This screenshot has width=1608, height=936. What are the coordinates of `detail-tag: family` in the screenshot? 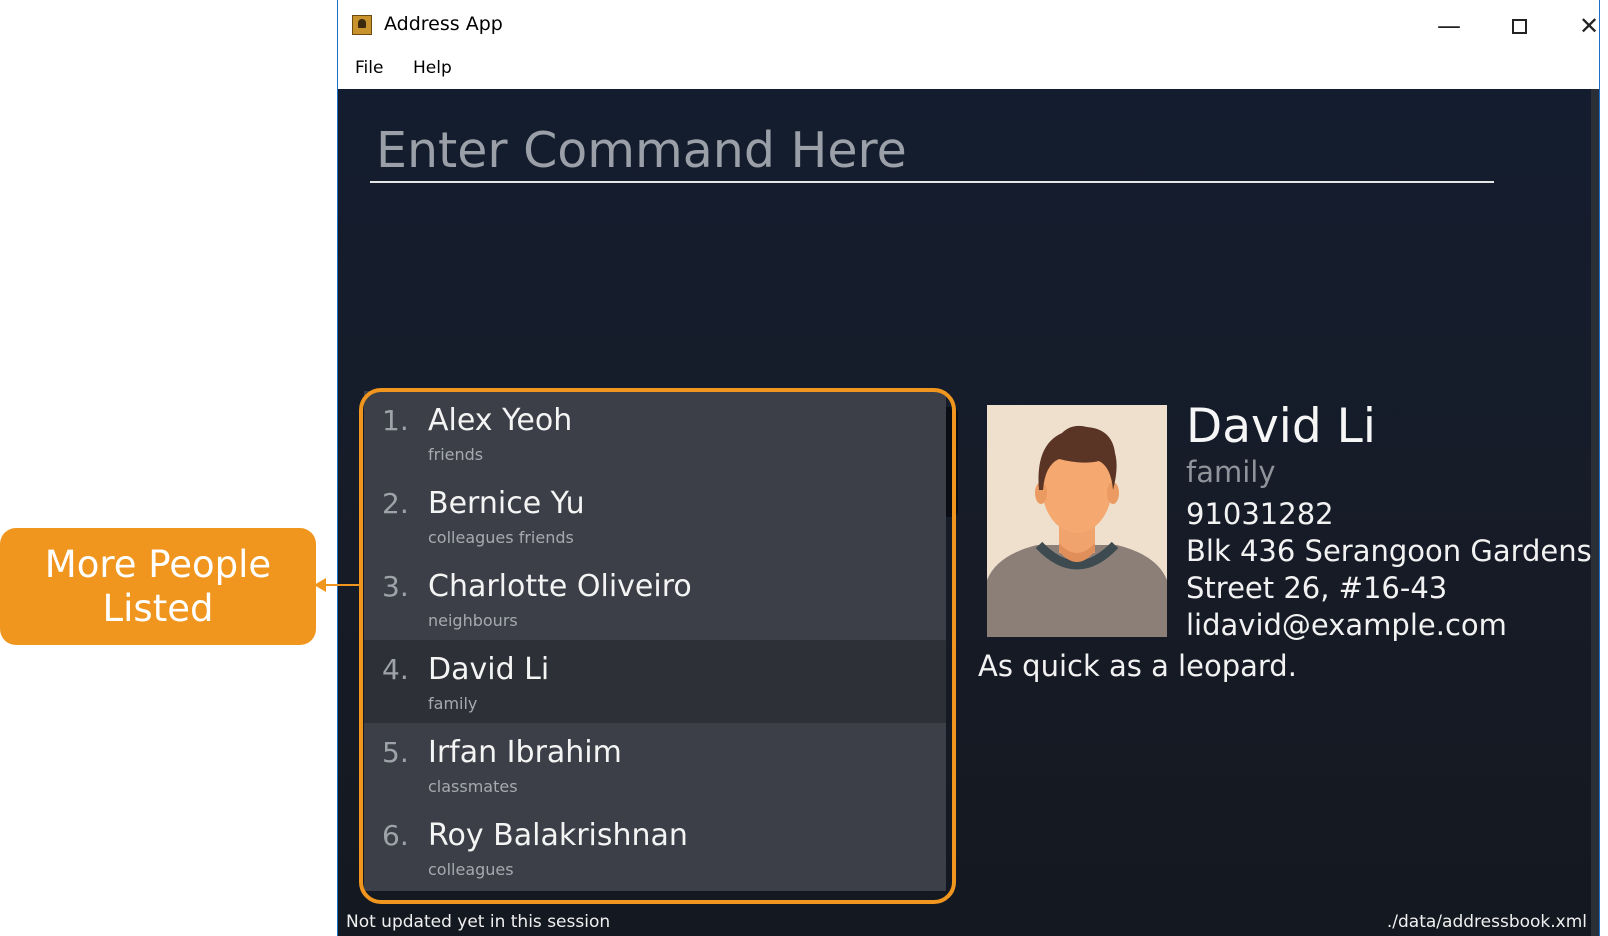 It's located at (1231, 472).